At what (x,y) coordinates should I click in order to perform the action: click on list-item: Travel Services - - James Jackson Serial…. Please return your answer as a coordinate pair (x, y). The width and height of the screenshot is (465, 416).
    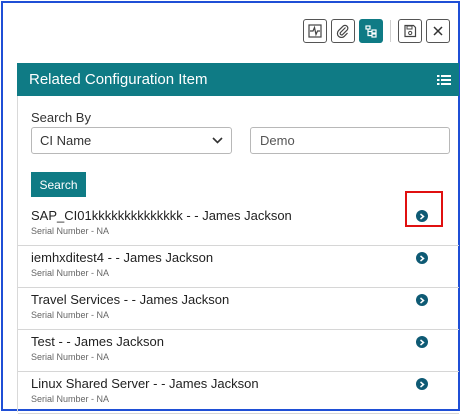
    Looking at the image, I should click on (238, 309).